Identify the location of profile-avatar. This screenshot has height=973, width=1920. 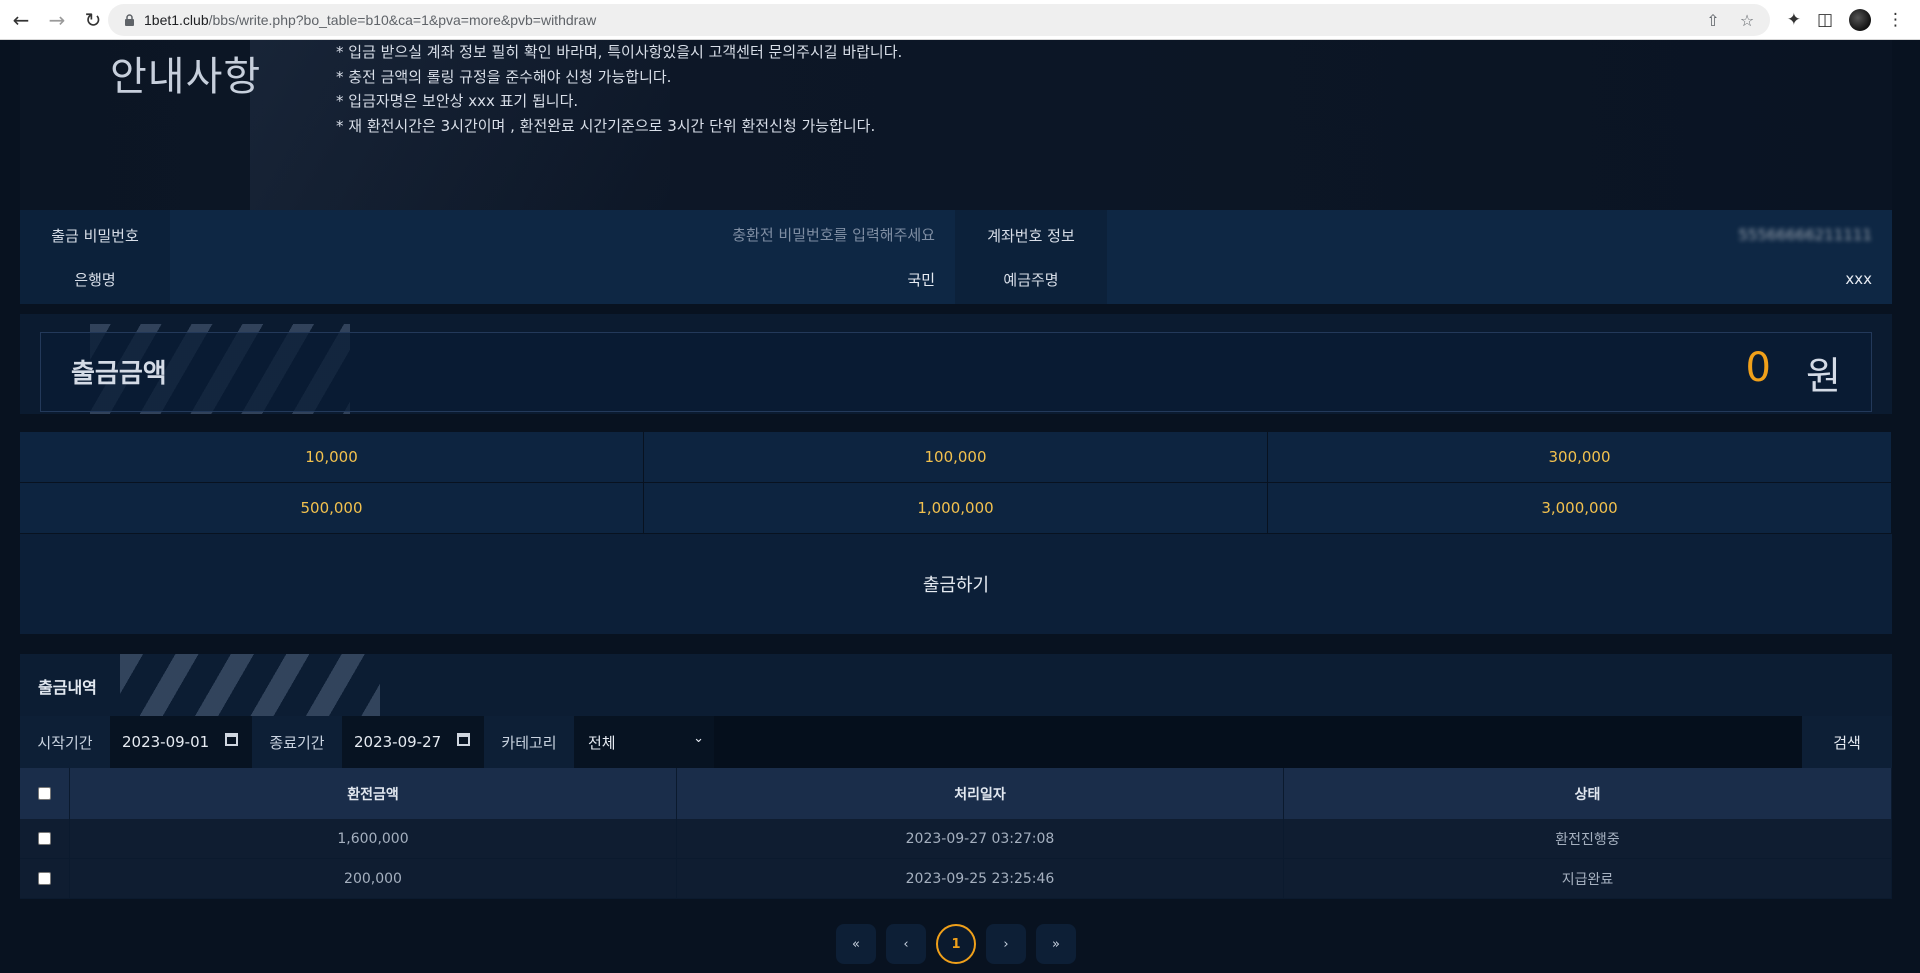
(1860, 20).